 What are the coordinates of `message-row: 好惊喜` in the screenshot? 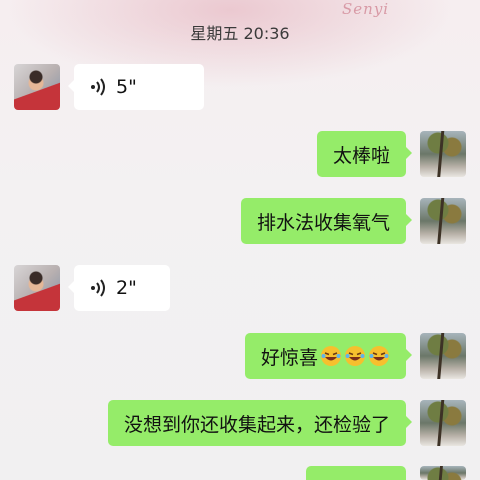 It's located at (240, 356).